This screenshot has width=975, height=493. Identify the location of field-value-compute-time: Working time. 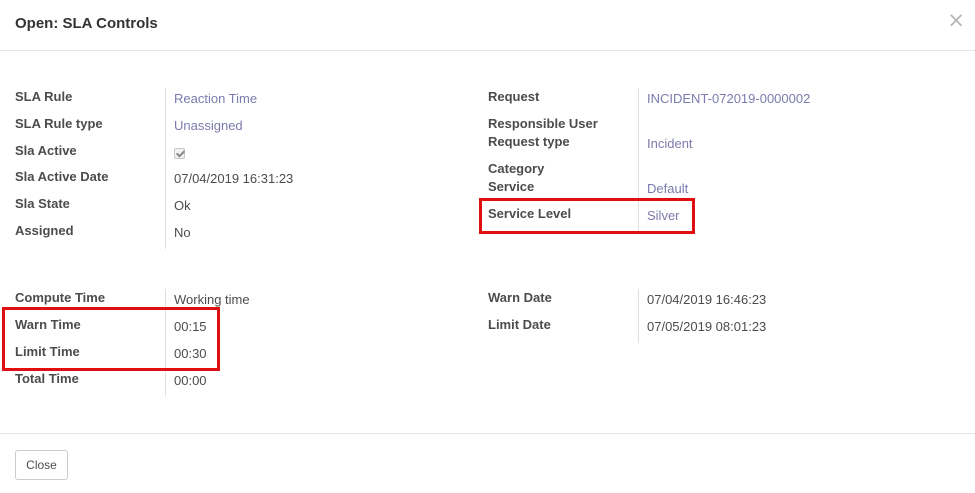
(212, 299).